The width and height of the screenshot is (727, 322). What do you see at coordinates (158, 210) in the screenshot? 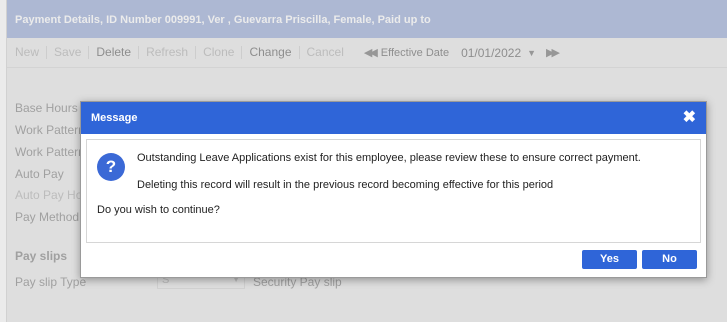
I see `dialog-question: Do you wish to continue?` at bounding box center [158, 210].